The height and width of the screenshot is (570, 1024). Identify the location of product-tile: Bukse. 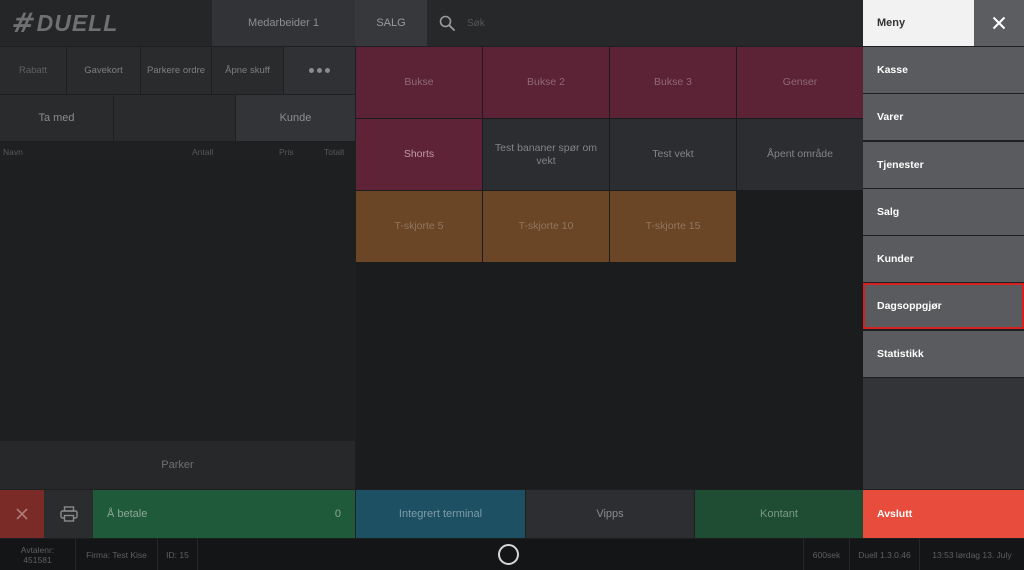
(419, 82).